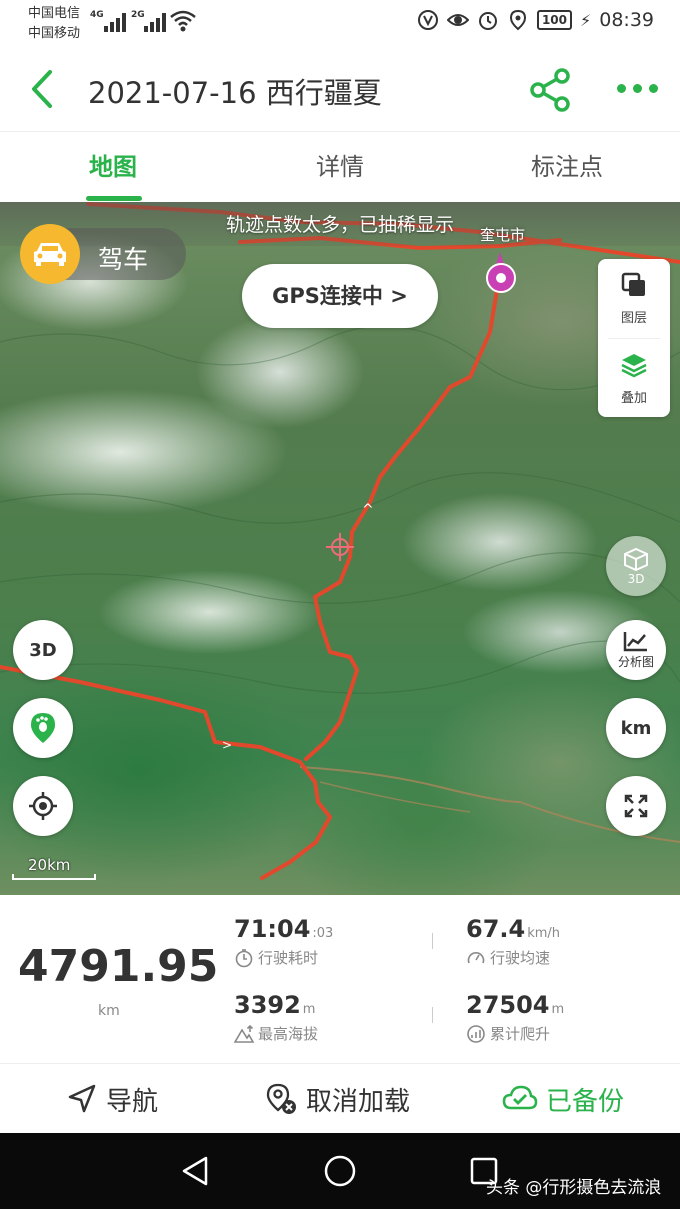 This screenshot has width=680, height=1209. I want to click on status-right: 100 ⚡ 08:39, so click(535, 20).